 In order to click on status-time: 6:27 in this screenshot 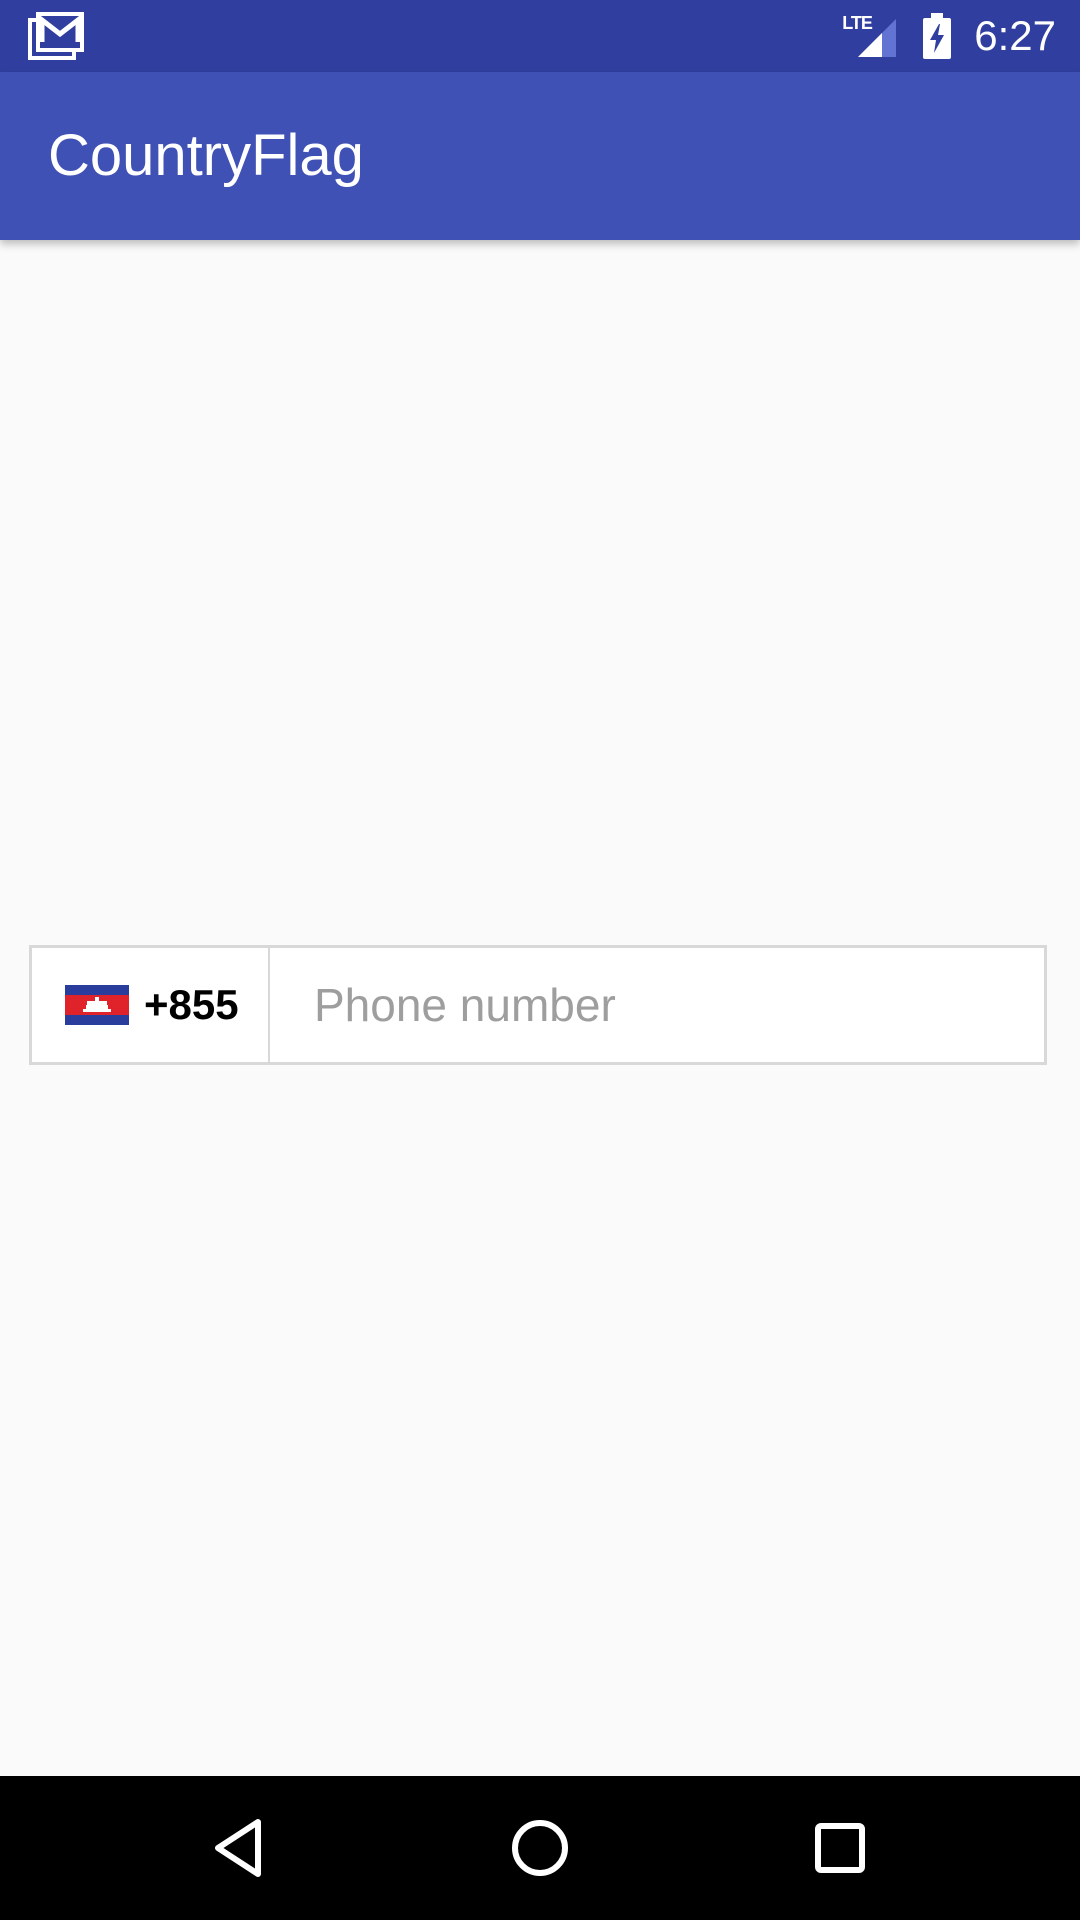, I will do `click(1015, 35)`.